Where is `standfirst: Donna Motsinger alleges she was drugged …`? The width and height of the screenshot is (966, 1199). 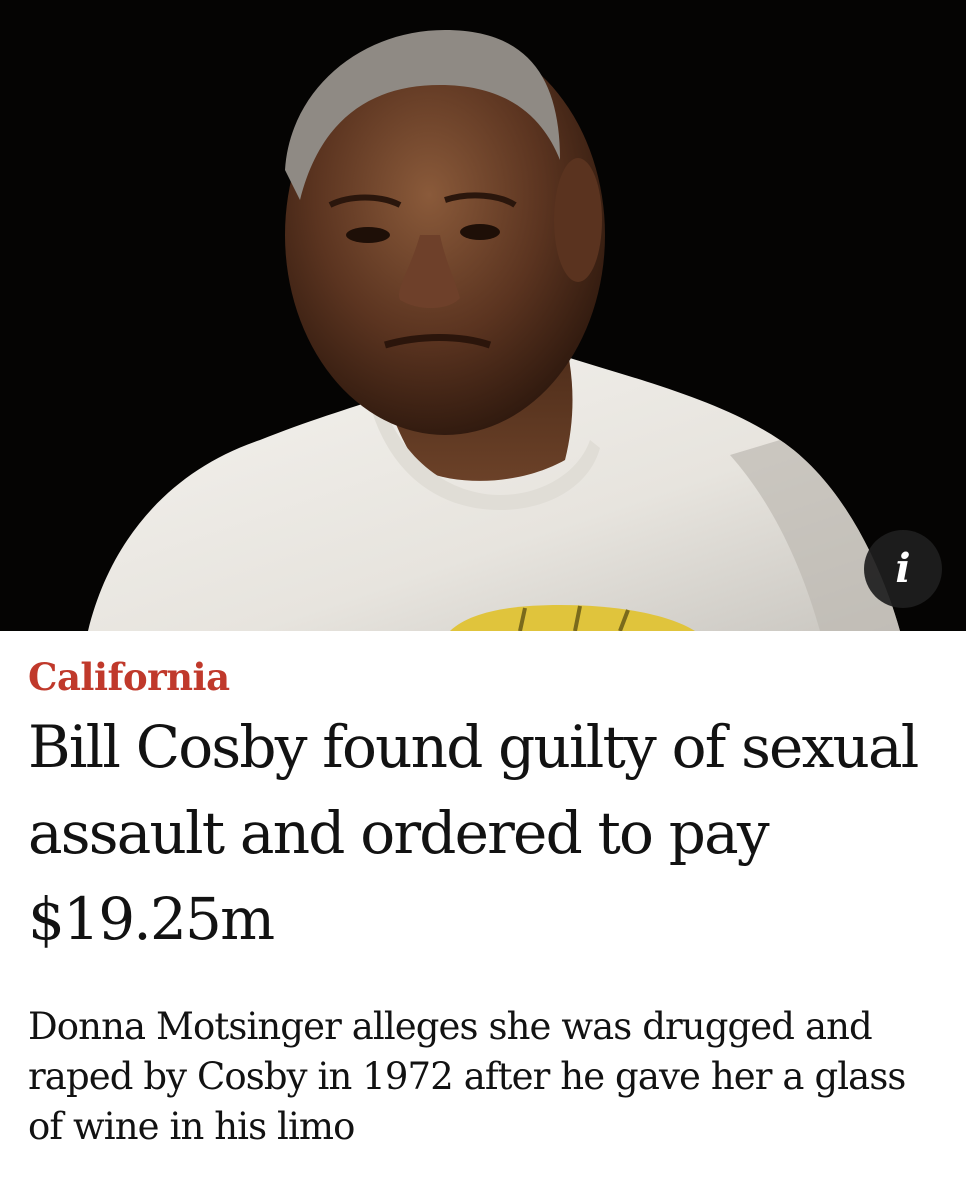
standfirst: Donna Motsinger alleges she was drugged … is located at coordinates (467, 1076).